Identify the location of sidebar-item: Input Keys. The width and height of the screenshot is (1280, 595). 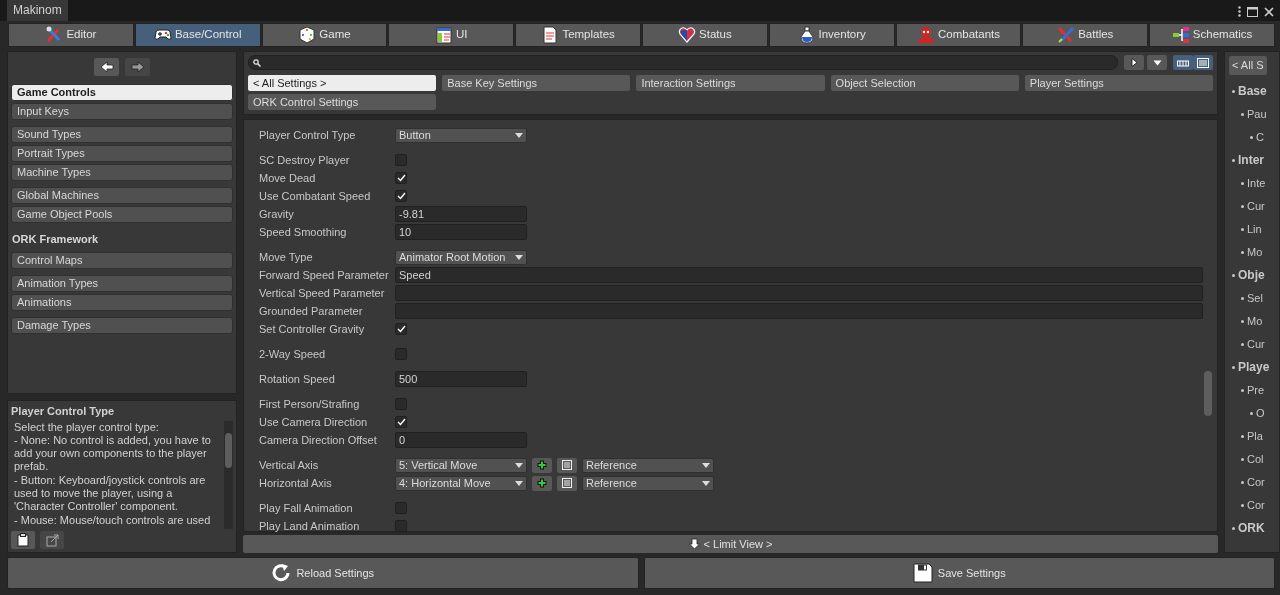
(122, 111).